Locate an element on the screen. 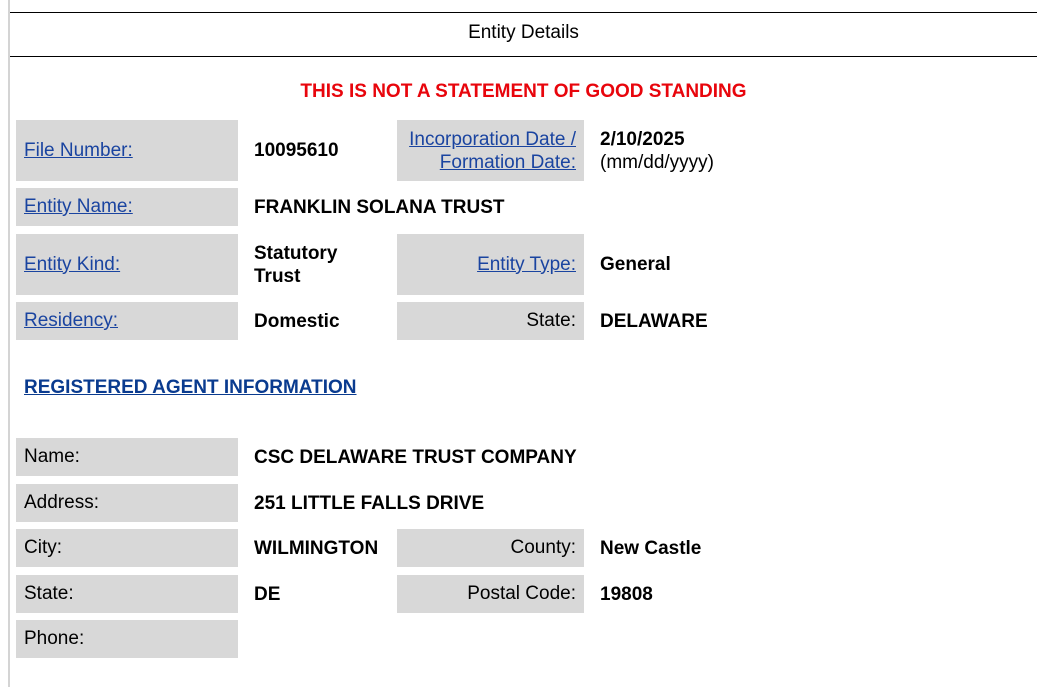 This screenshot has width=1053, height=687. agent-address-value: 251 LITTLE FALLS DRIVE is located at coordinates (369, 503).